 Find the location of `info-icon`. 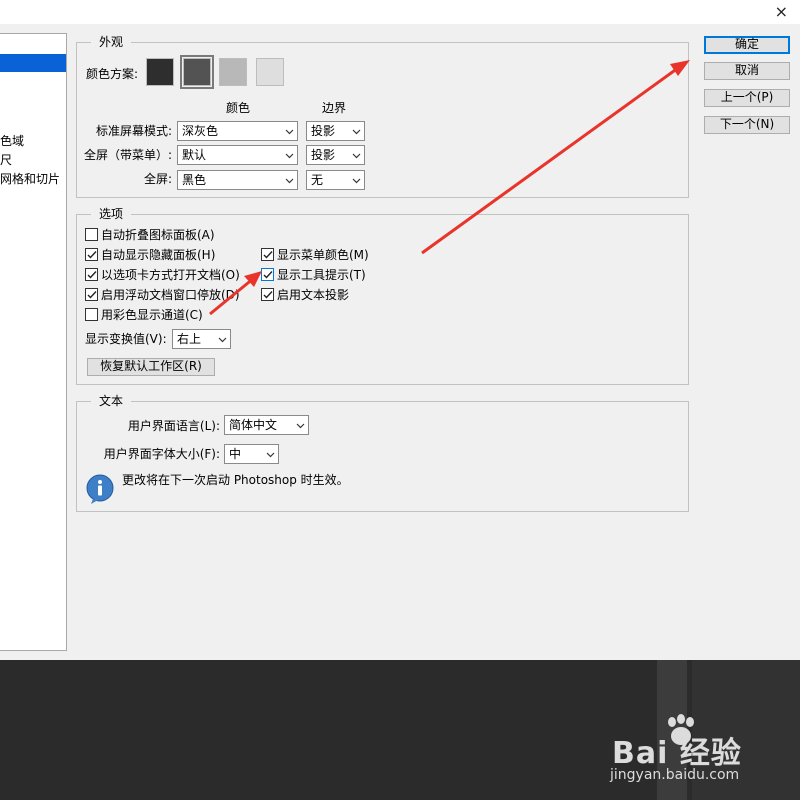

info-icon is located at coordinates (100, 489).